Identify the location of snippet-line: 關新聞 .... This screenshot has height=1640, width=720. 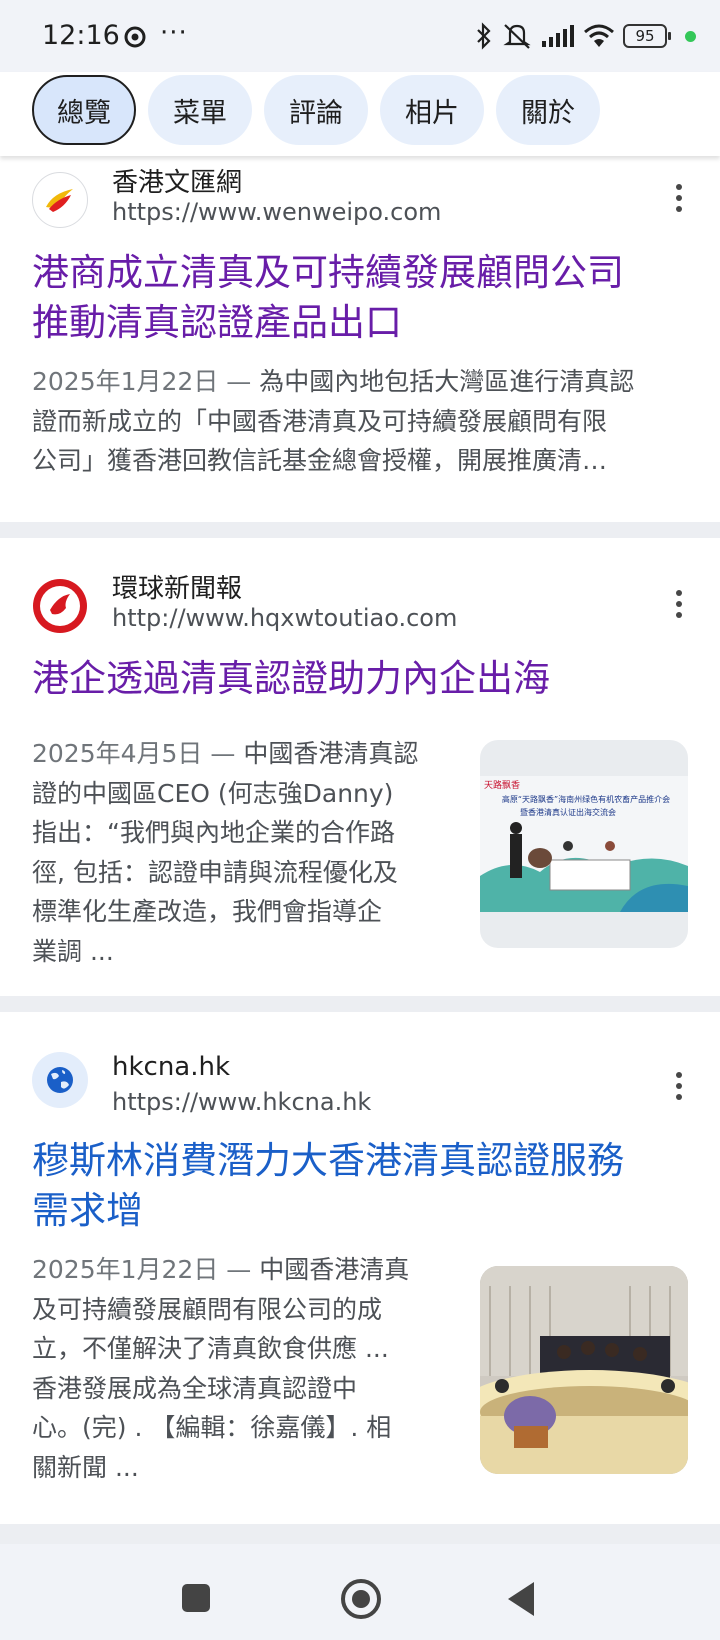
(85, 1467).